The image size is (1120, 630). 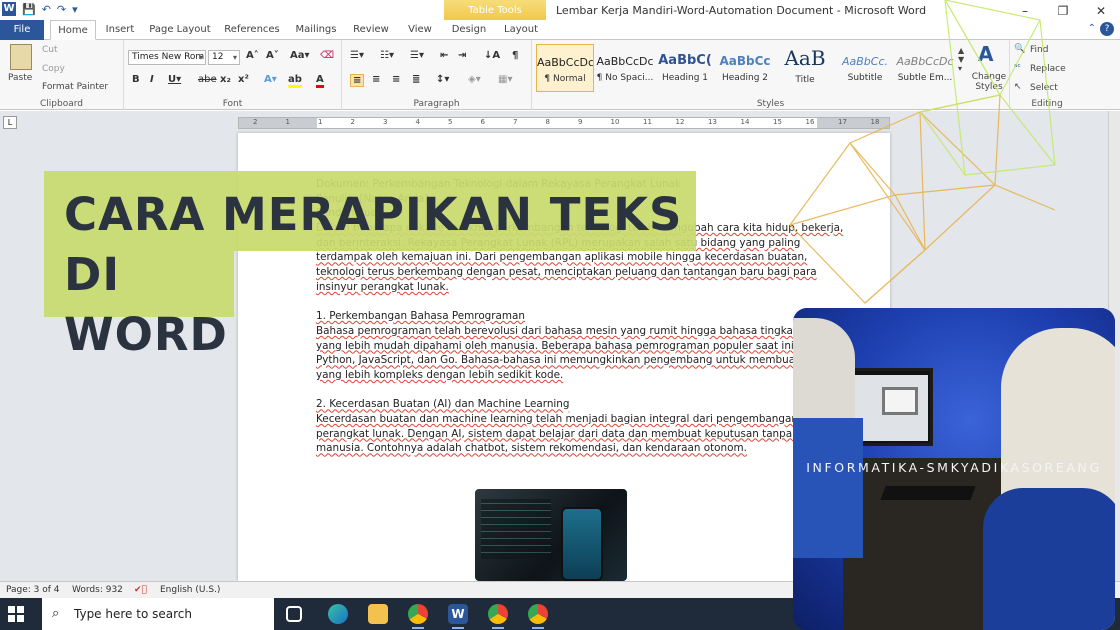 What do you see at coordinates (357, 80) in the screenshot?
I see `align-left-icon: ≡` at bounding box center [357, 80].